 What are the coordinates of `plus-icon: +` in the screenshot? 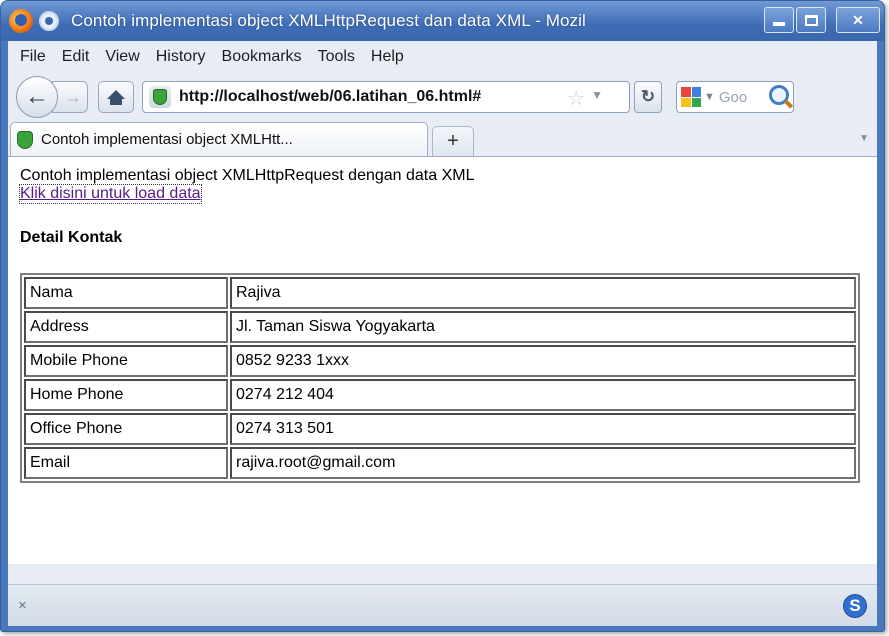 It's located at (453, 141).